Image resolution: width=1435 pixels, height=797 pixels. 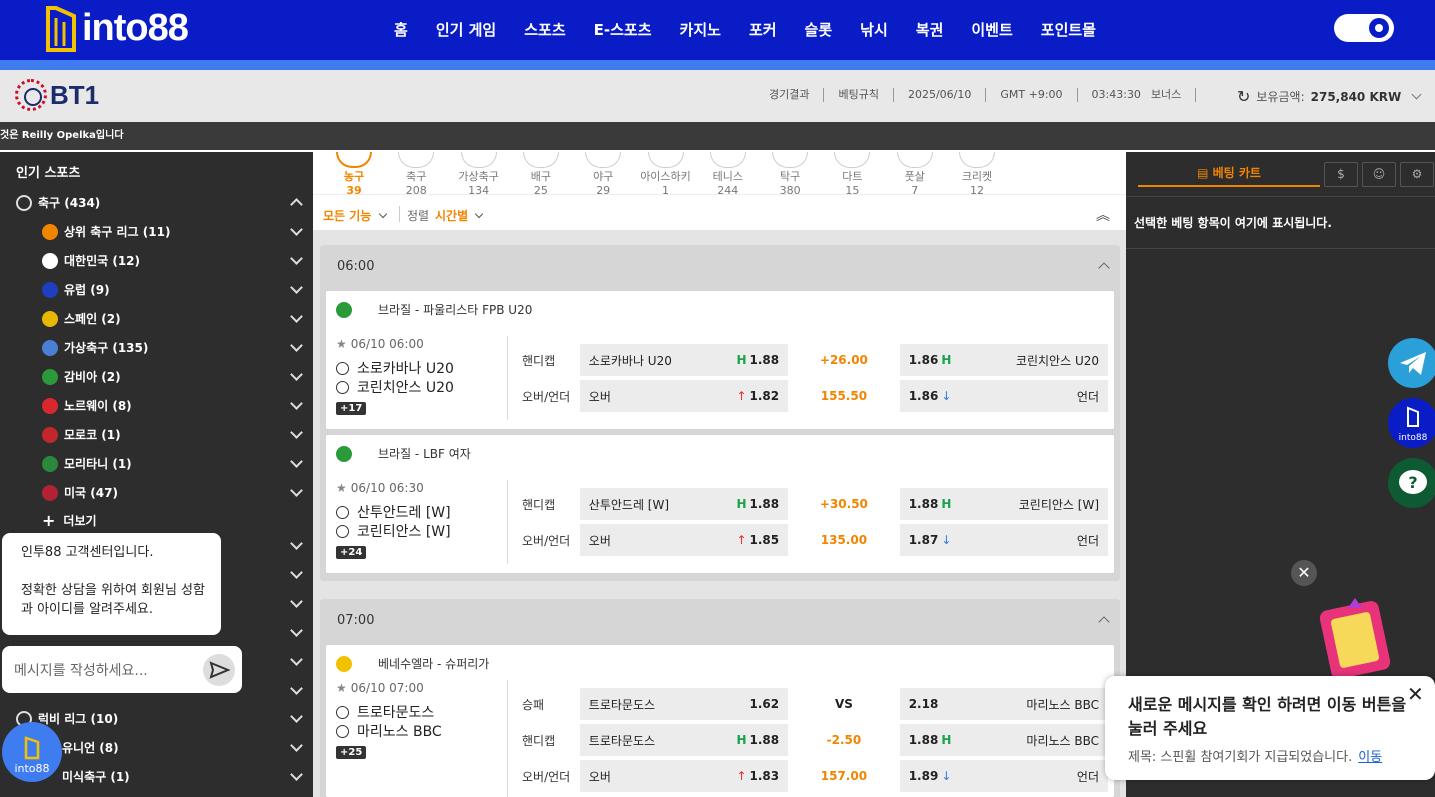 I want to click on into88-side-icon: into88, so click(x=1411, y=423).